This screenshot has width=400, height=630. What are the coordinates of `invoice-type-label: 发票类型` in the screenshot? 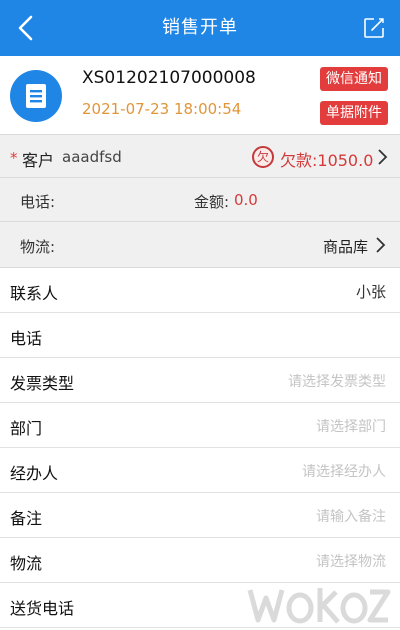 It's located at (42, 383).